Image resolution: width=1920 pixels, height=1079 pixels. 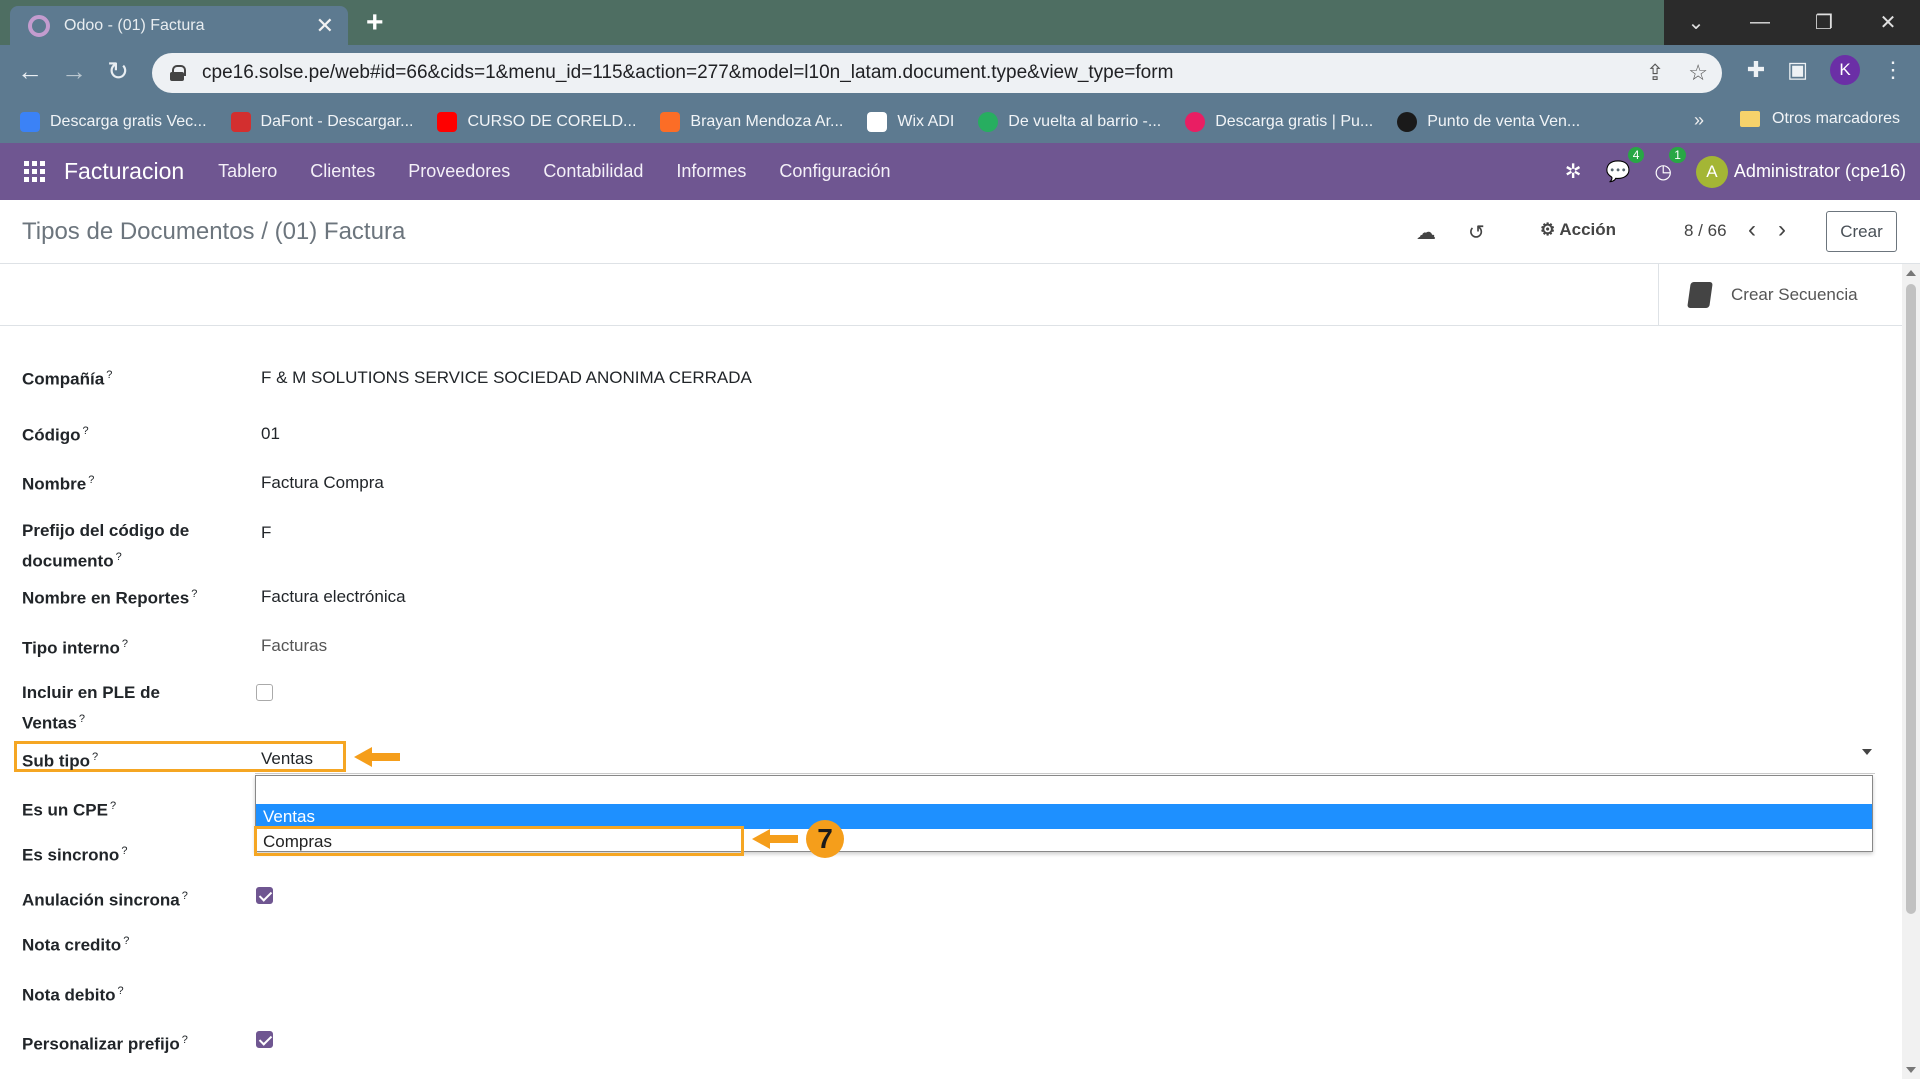 I want to click on apps-grid-icon, so click(x=35, y=171).